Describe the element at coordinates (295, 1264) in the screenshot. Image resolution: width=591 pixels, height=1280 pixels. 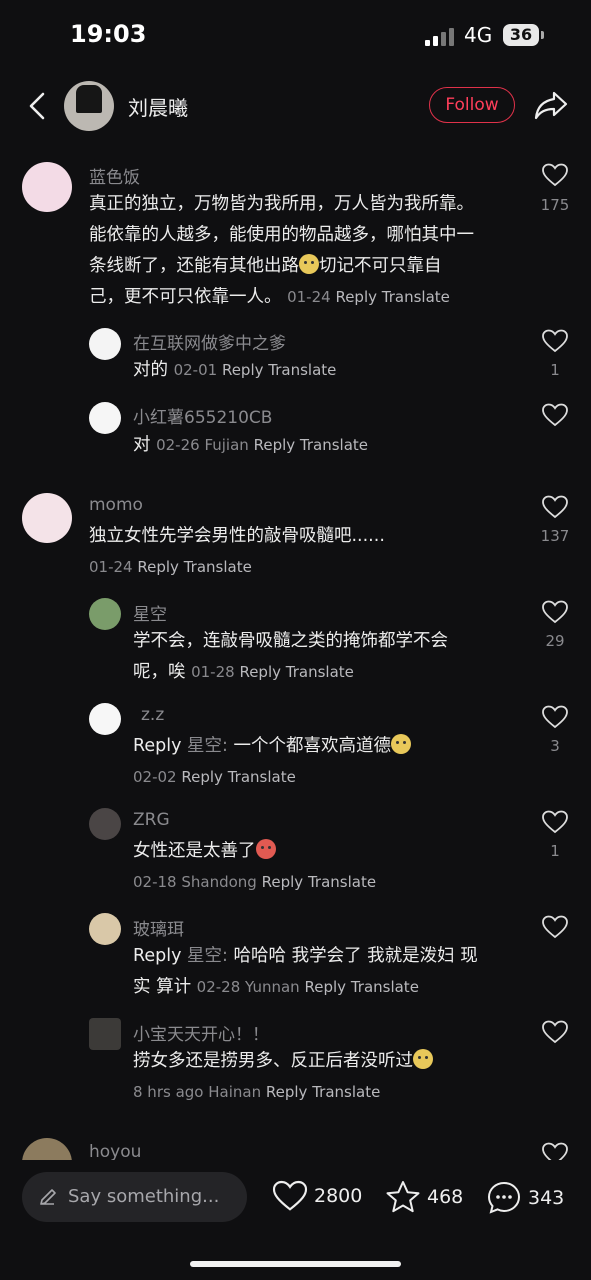
I see `home-indicator` at that location.